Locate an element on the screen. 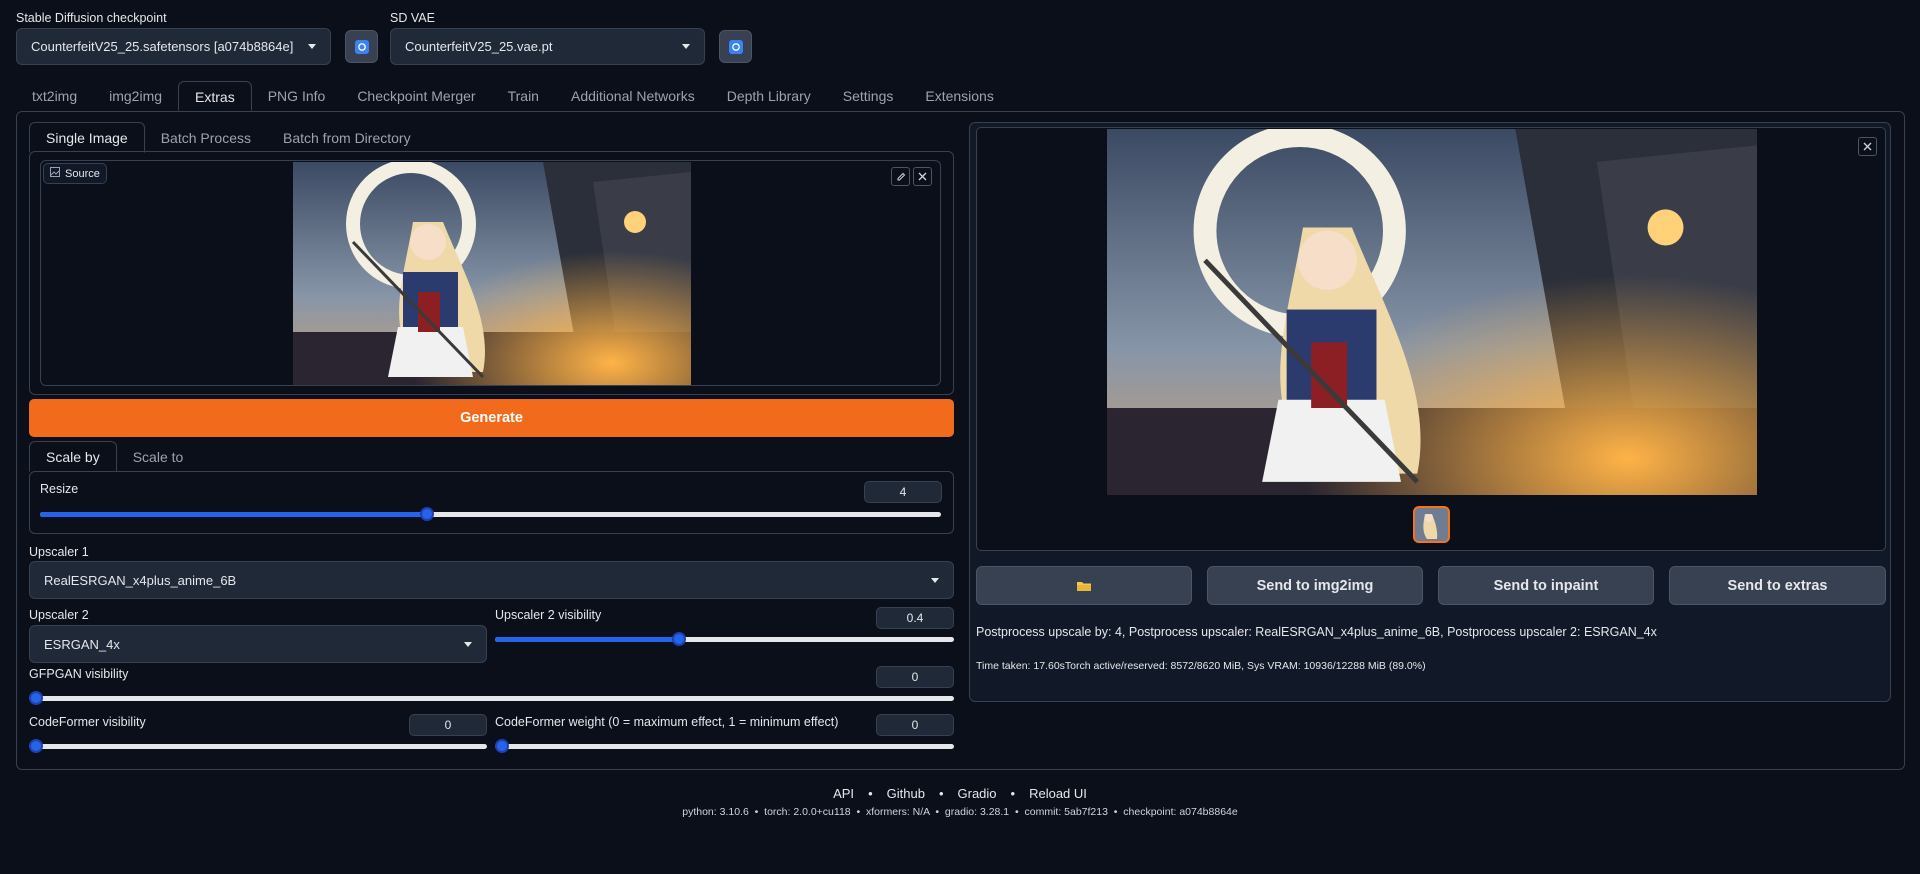 The height and width of the screenshot is (874, 1920). vae-label: SD VAE is located at coordinates (412, 18).